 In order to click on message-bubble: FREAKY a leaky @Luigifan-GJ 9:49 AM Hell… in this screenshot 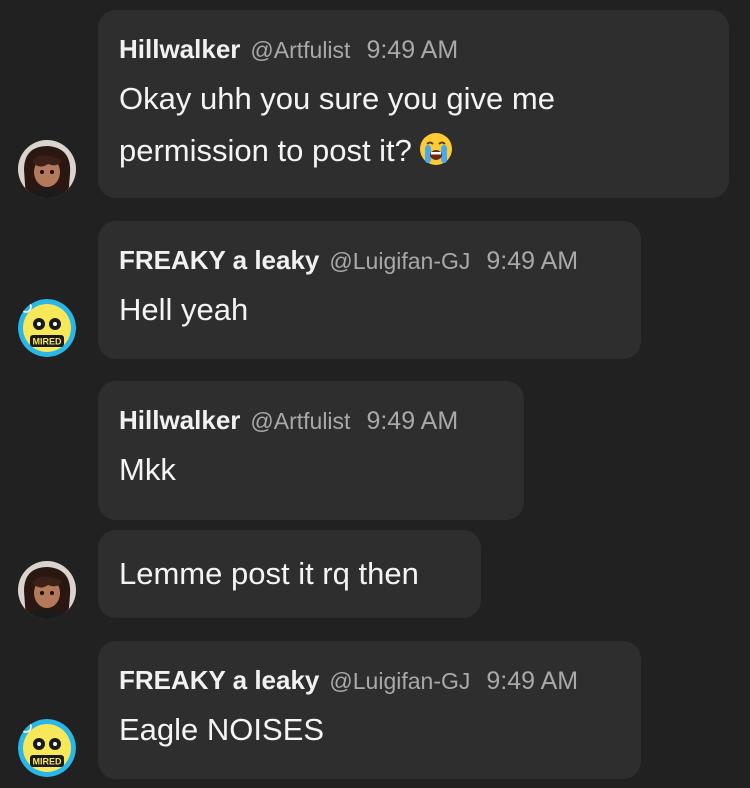, I will do `click(369, 290)`.